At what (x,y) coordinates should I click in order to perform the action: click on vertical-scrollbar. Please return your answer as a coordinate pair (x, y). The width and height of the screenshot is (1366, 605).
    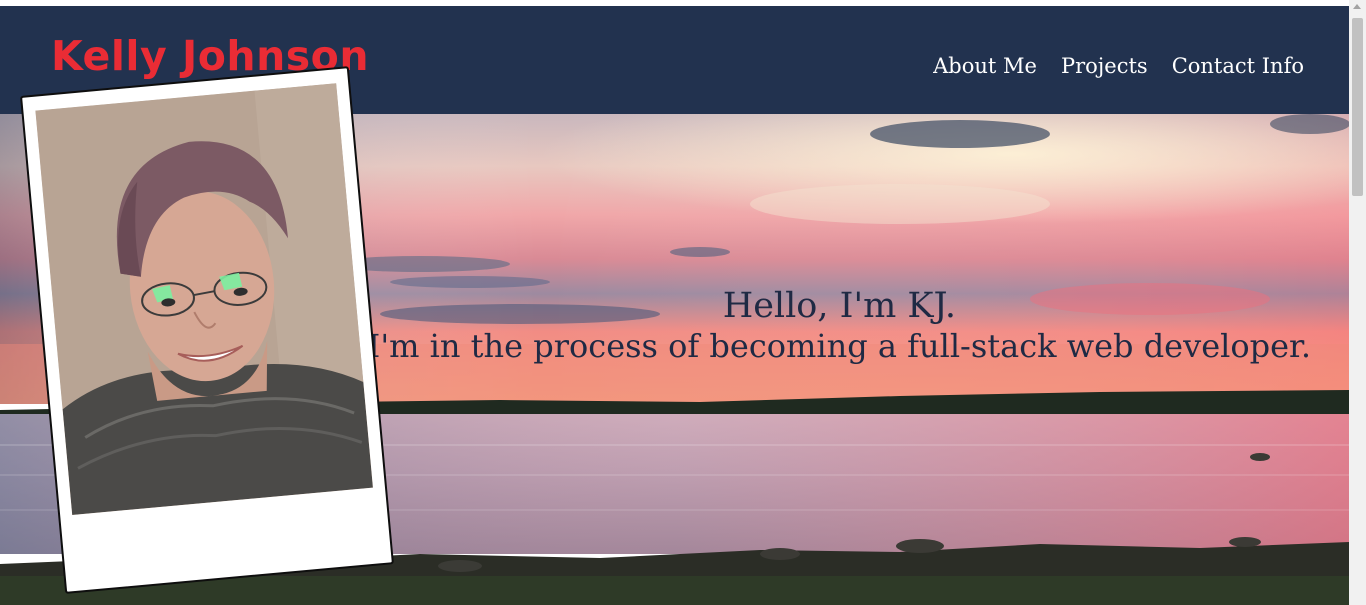
    Looking at the image, I should click on (1357, 302).